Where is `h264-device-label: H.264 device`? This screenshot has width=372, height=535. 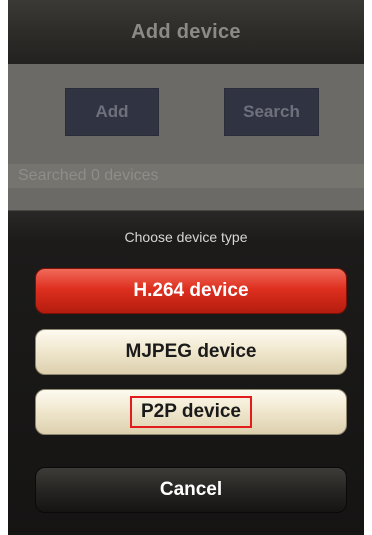
h264-device-label: H.264 device is located at coordinates (191, 290).